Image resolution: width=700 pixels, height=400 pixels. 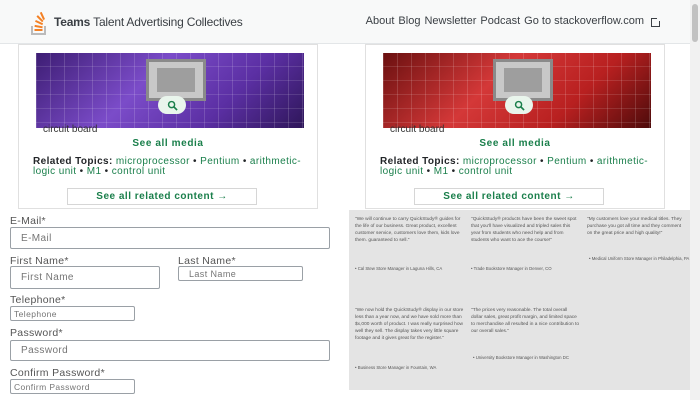 What do you see at coordinates (584, 21) in the screenshot?
I see `nav-stackoverflow-link: Go to stackoverflow.com` at bounding box center [584, 21].